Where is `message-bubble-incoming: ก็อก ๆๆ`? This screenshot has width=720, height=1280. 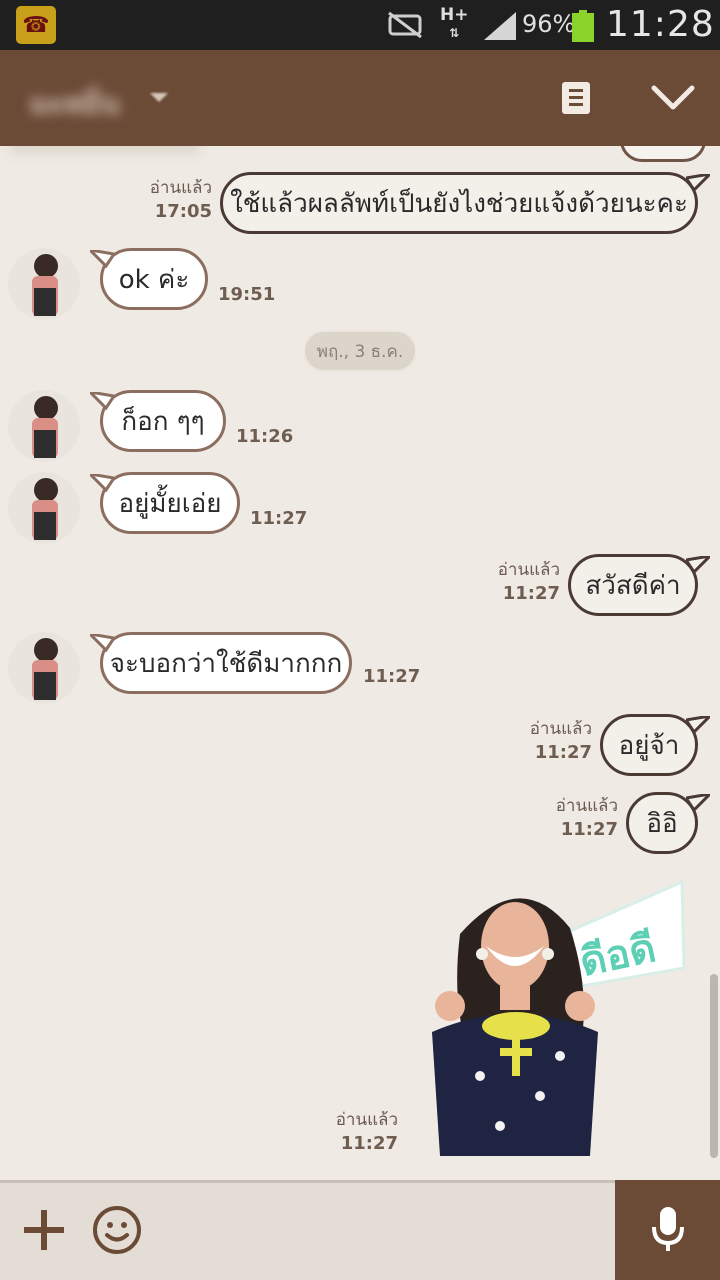 message-bubble-incoming: ก็อก ๆๆ is located at coordinates (163, 421).